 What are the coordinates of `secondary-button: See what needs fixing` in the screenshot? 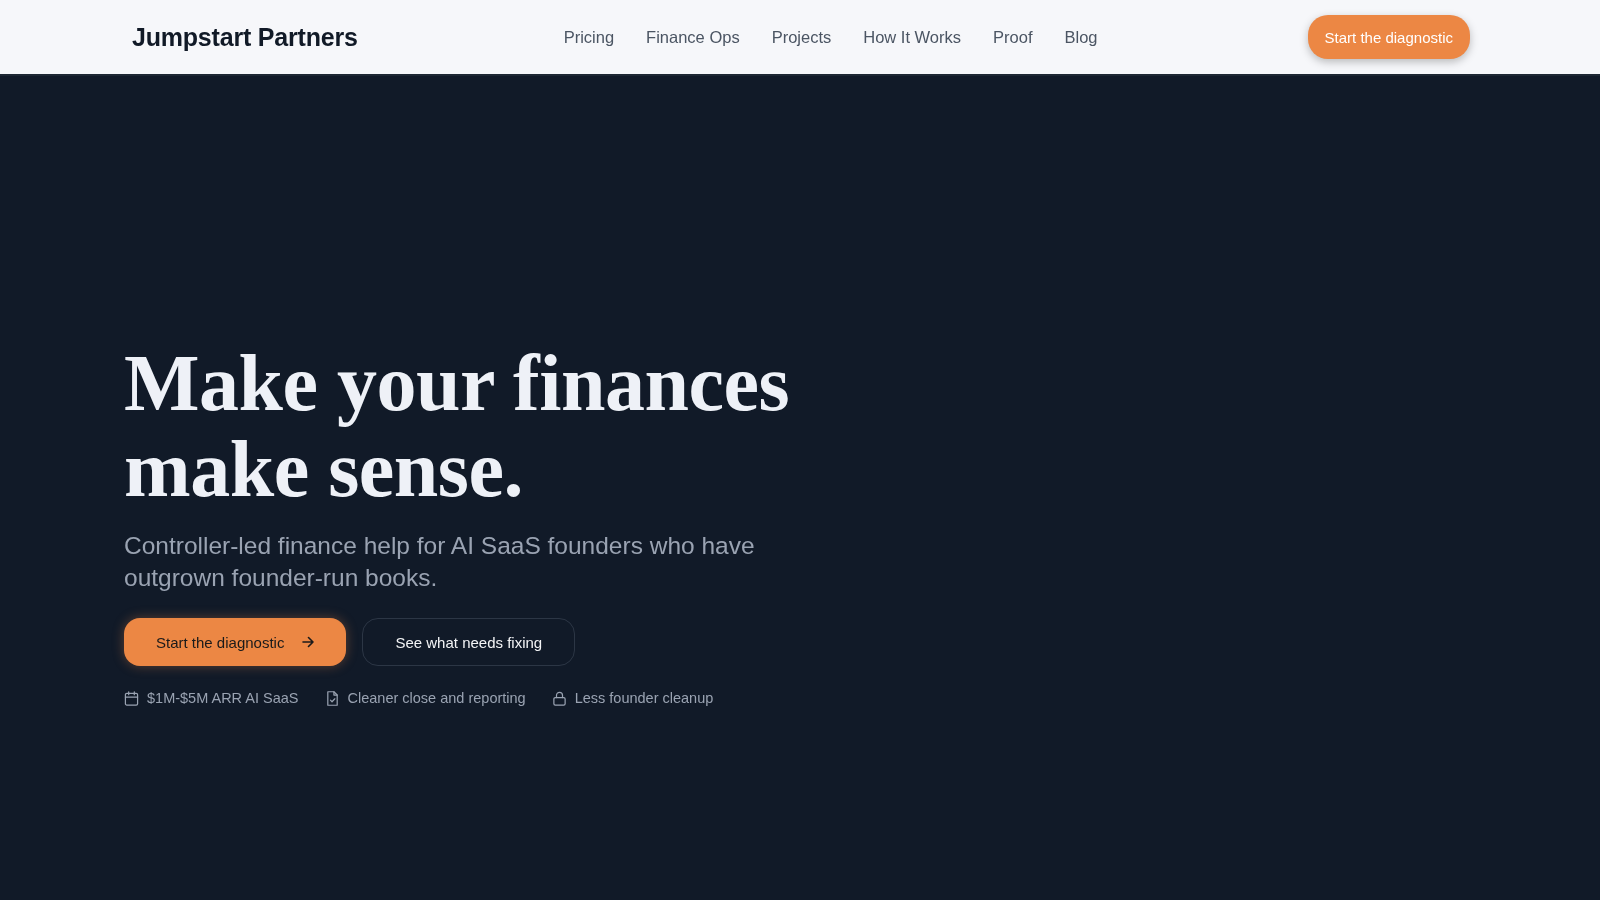 It's located at (469, 642).